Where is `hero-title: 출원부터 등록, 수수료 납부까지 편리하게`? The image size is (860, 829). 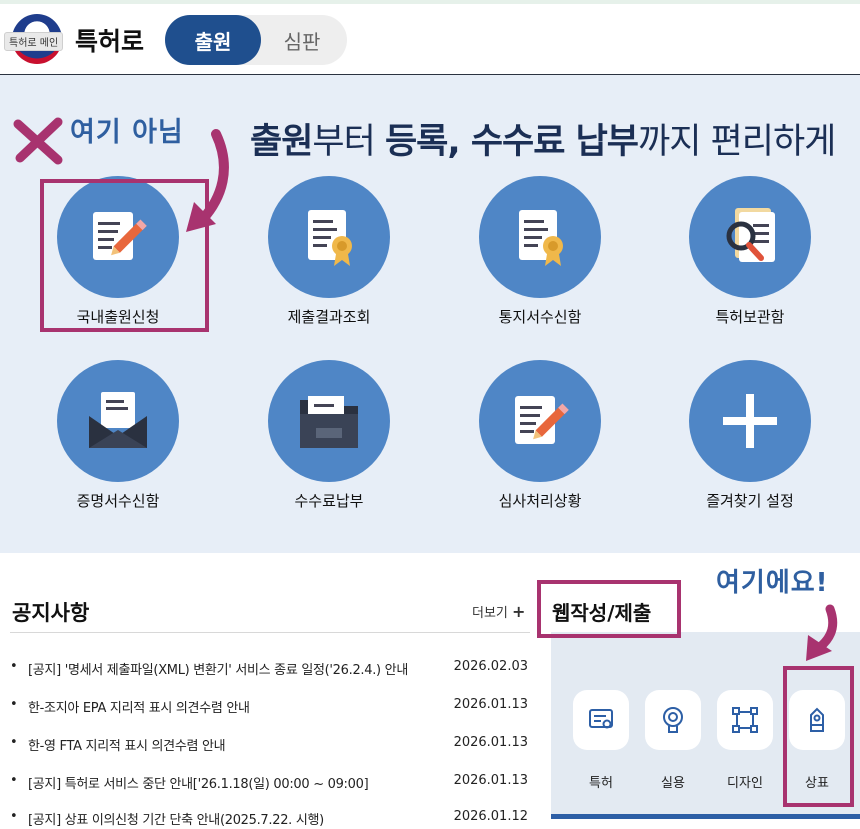 hero-title: 출원부터 등록, 수수료 납부까지 편리하게 is located at coordinates (543, 138).